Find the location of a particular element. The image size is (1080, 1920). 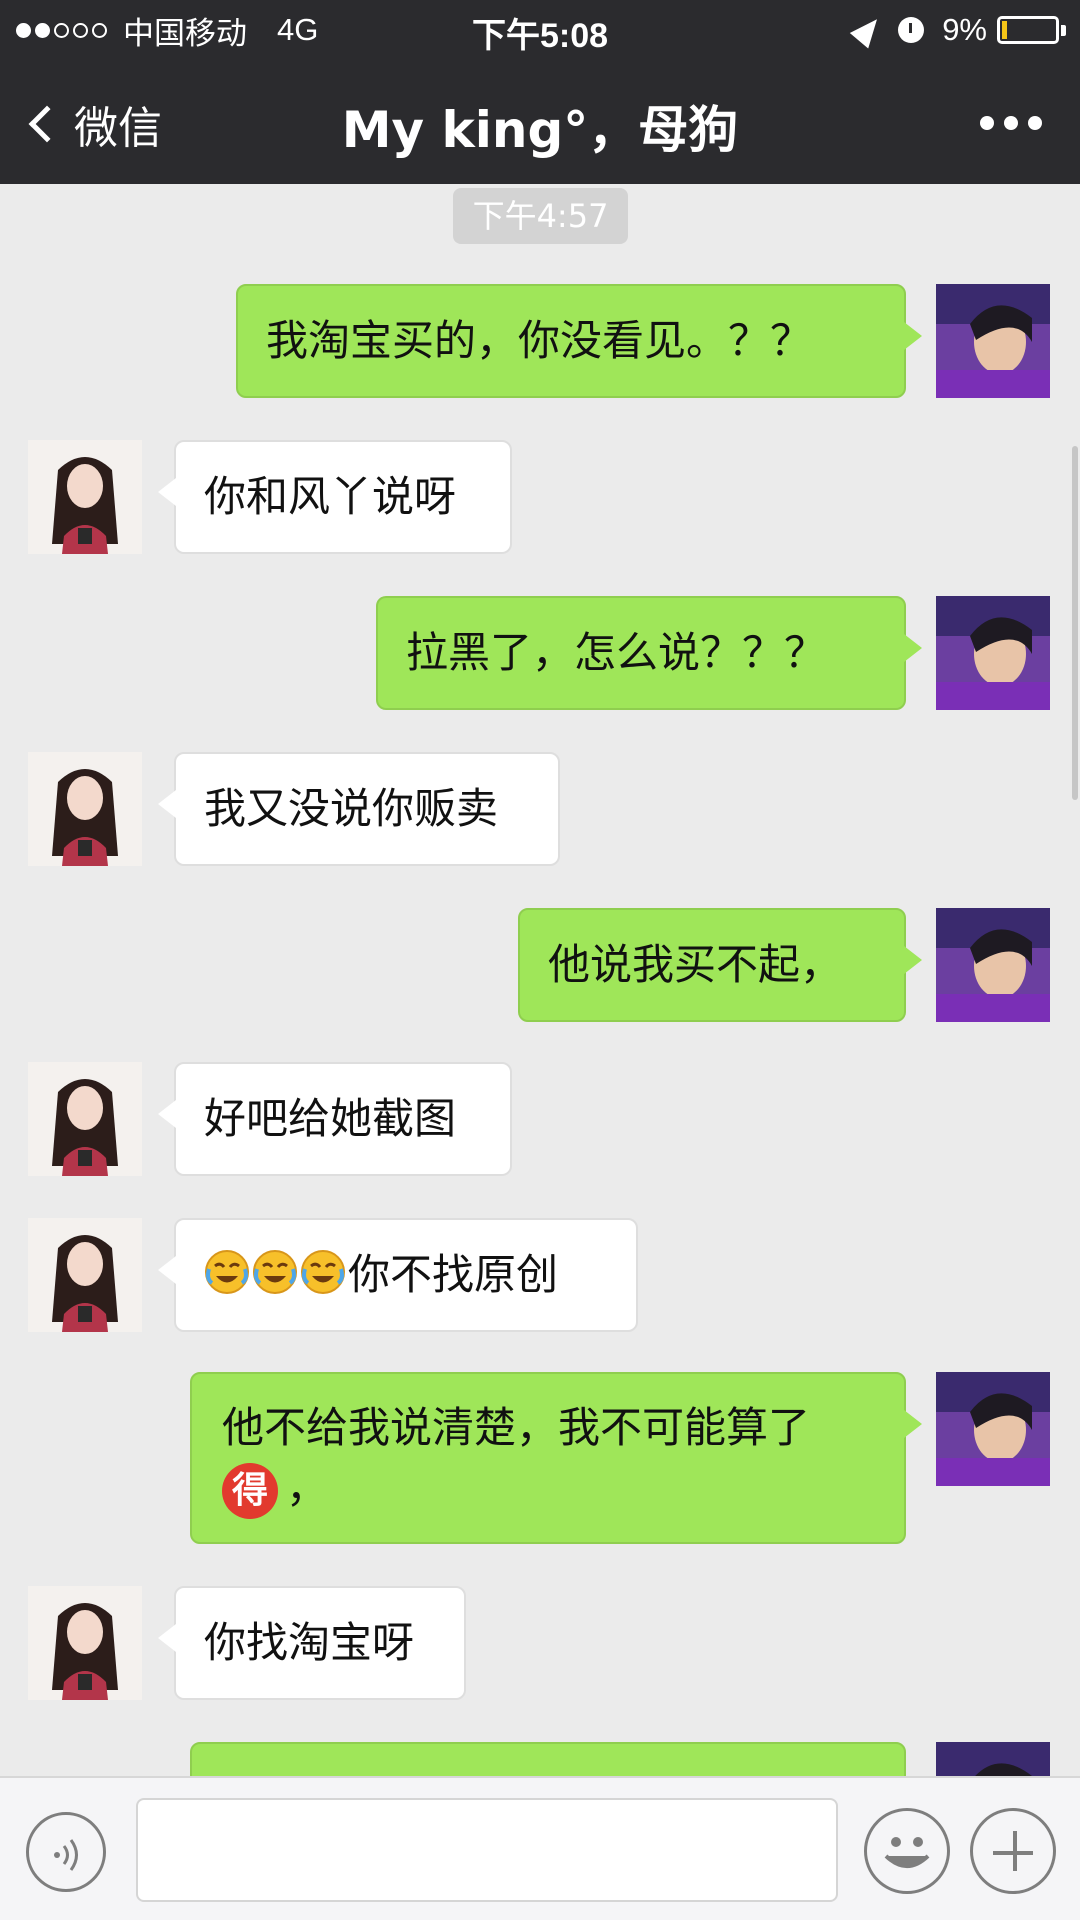

smiley-icon is located at coordinates (907, 1852).